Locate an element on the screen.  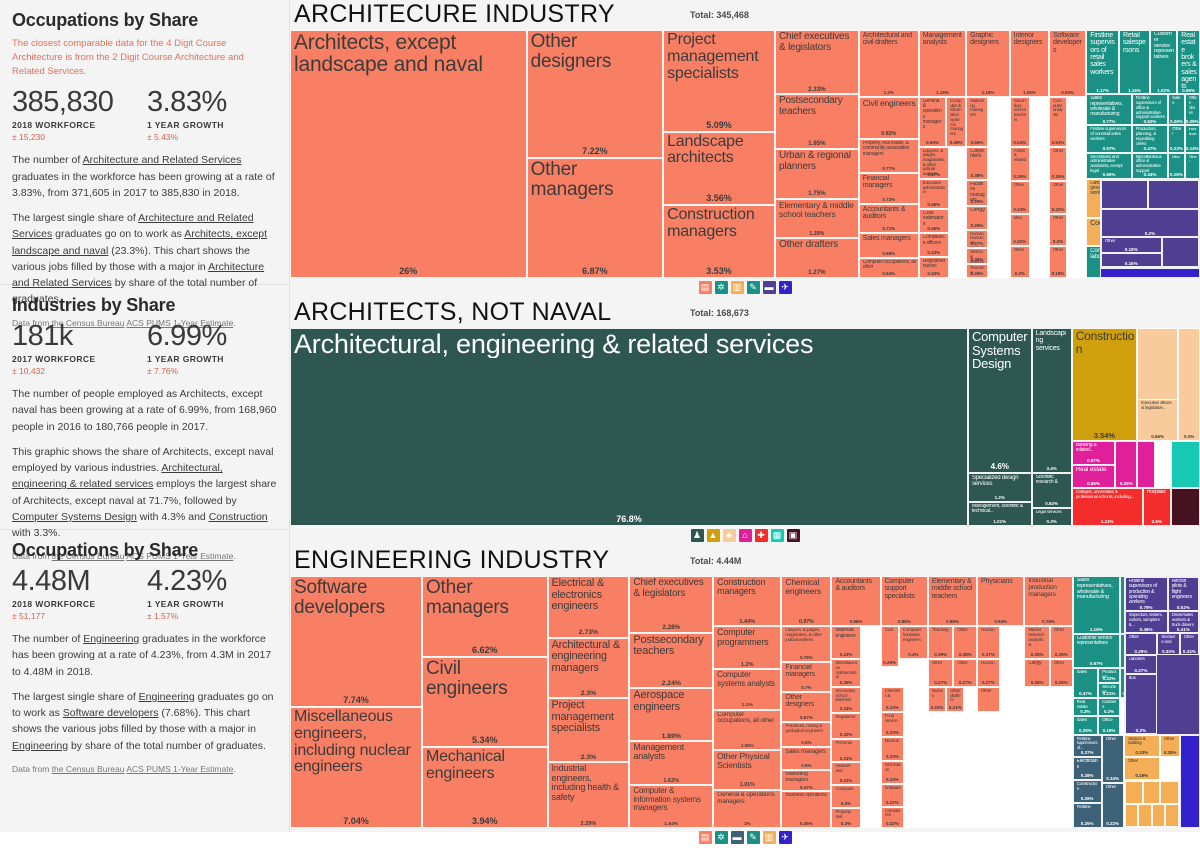
treemap-cell: Computer Systems Design 4.6% is located at coordinates (999, 400).